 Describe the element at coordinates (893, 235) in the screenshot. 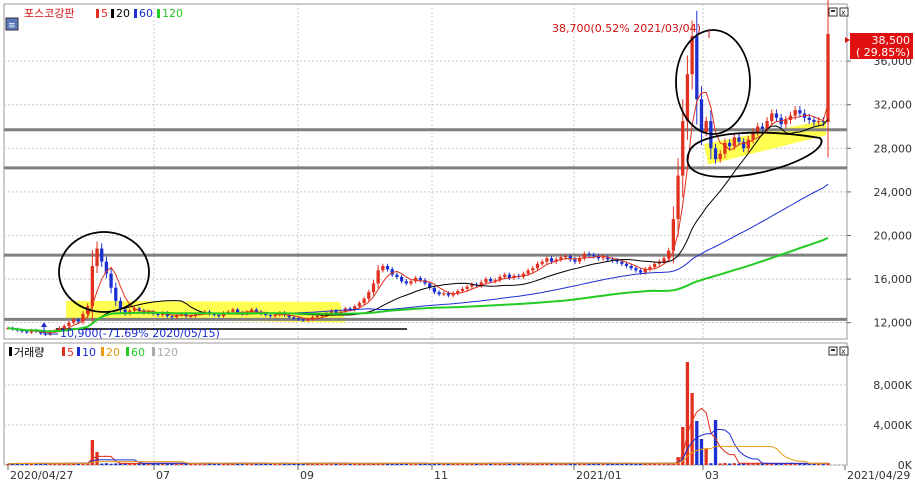

I see `price-tick-label: 20,000` at that location.